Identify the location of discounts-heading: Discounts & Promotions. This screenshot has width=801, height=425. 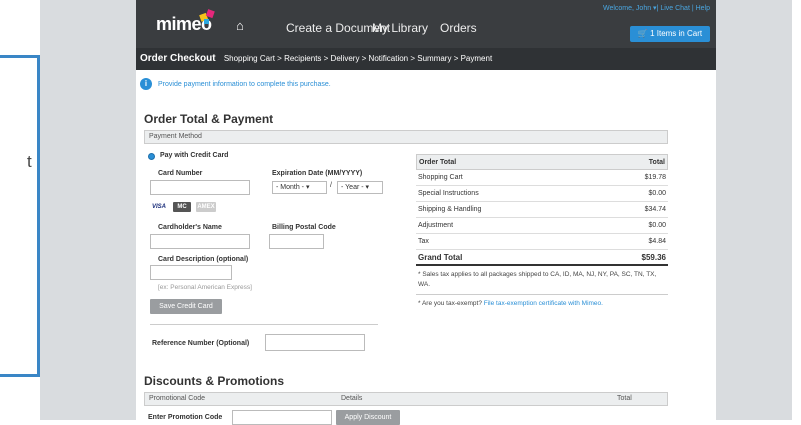
(214, 381).